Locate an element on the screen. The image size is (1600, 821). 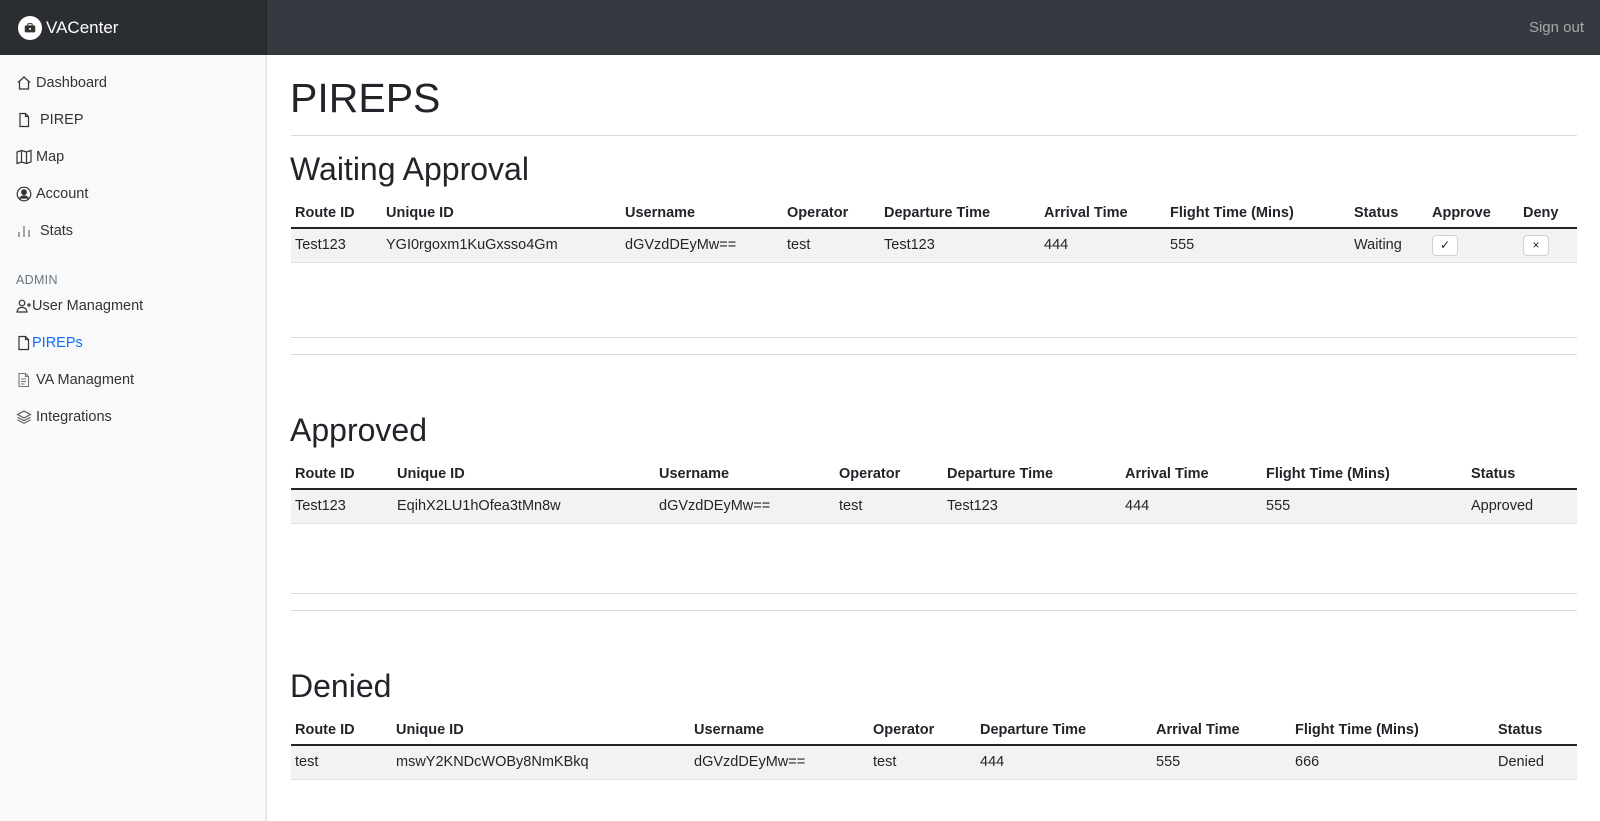
sidebar-item-dashboard: Dashboard is located at coordinates (61, 83).